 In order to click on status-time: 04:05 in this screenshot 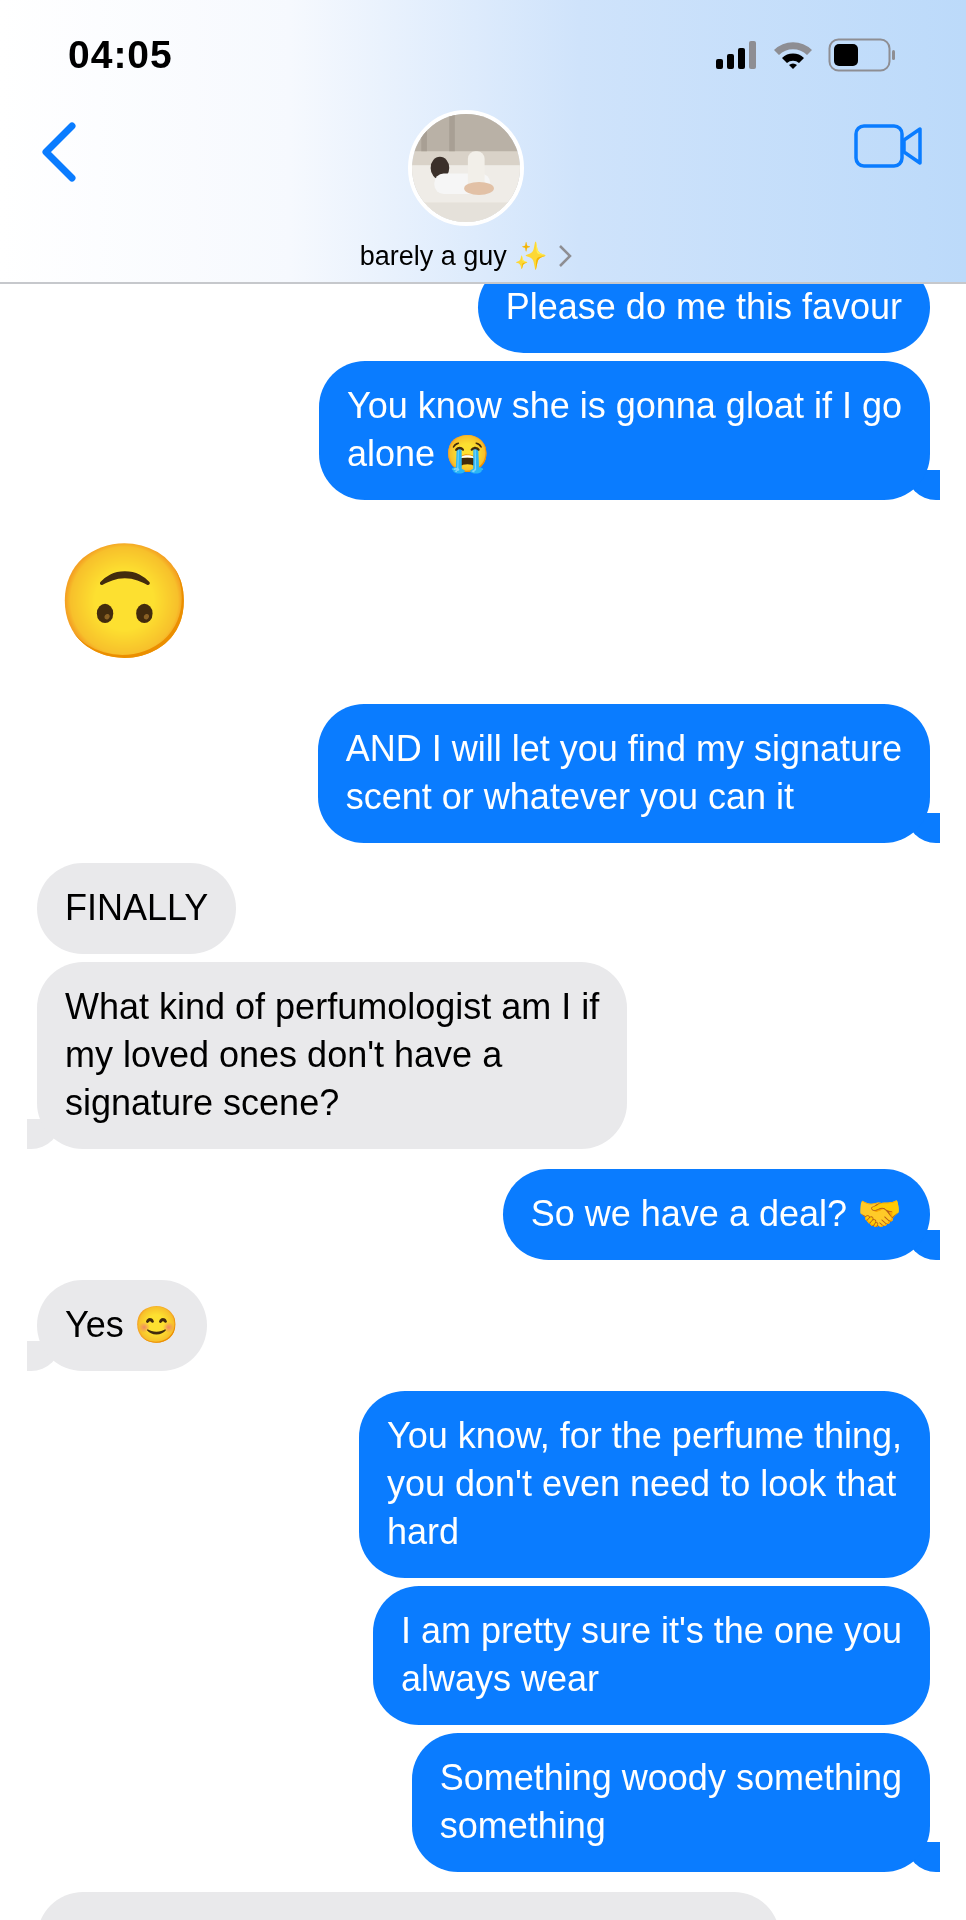, I will do `click(120, 55)`.